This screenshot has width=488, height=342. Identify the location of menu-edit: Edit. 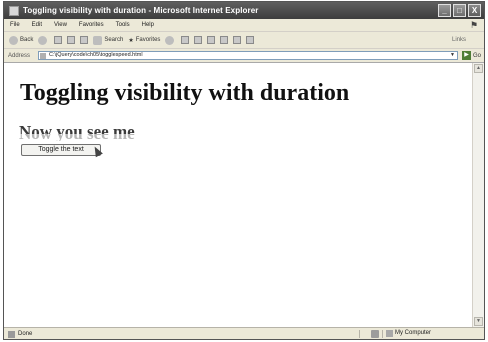
(37, 25).